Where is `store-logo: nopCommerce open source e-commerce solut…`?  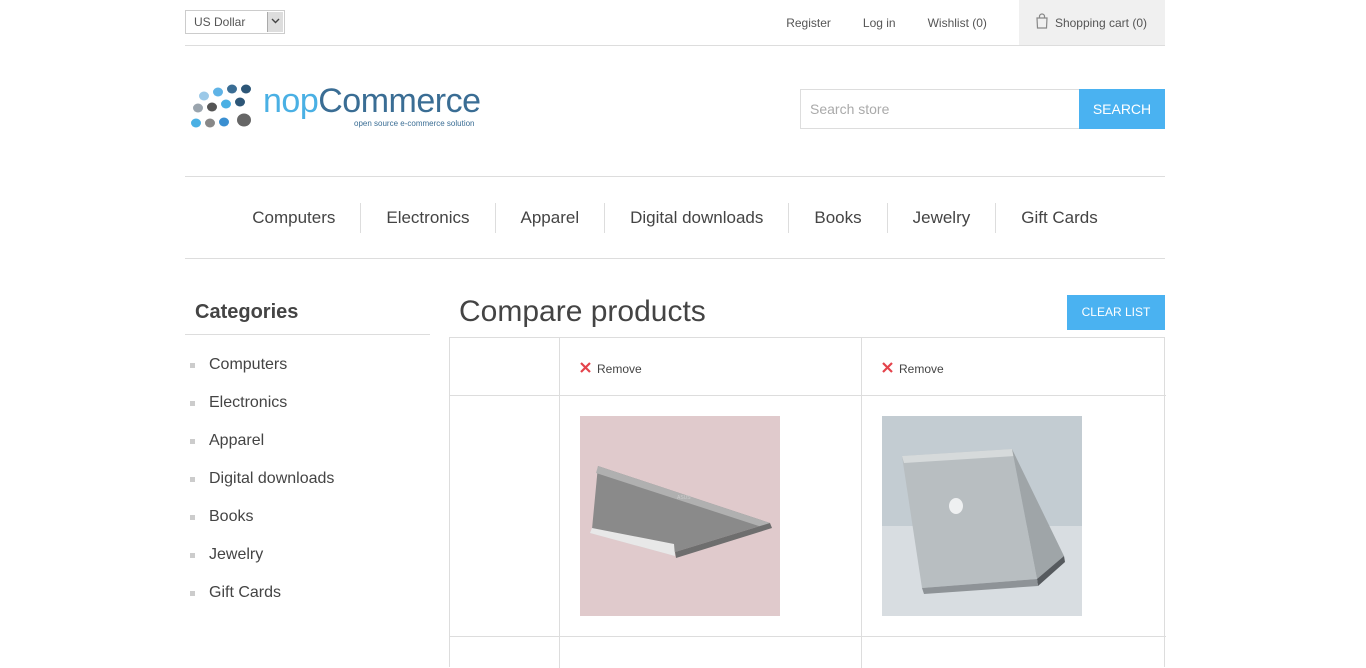 store-logo: nopCommerce open source e-commerce solut… is located at coordinates (342, 108).